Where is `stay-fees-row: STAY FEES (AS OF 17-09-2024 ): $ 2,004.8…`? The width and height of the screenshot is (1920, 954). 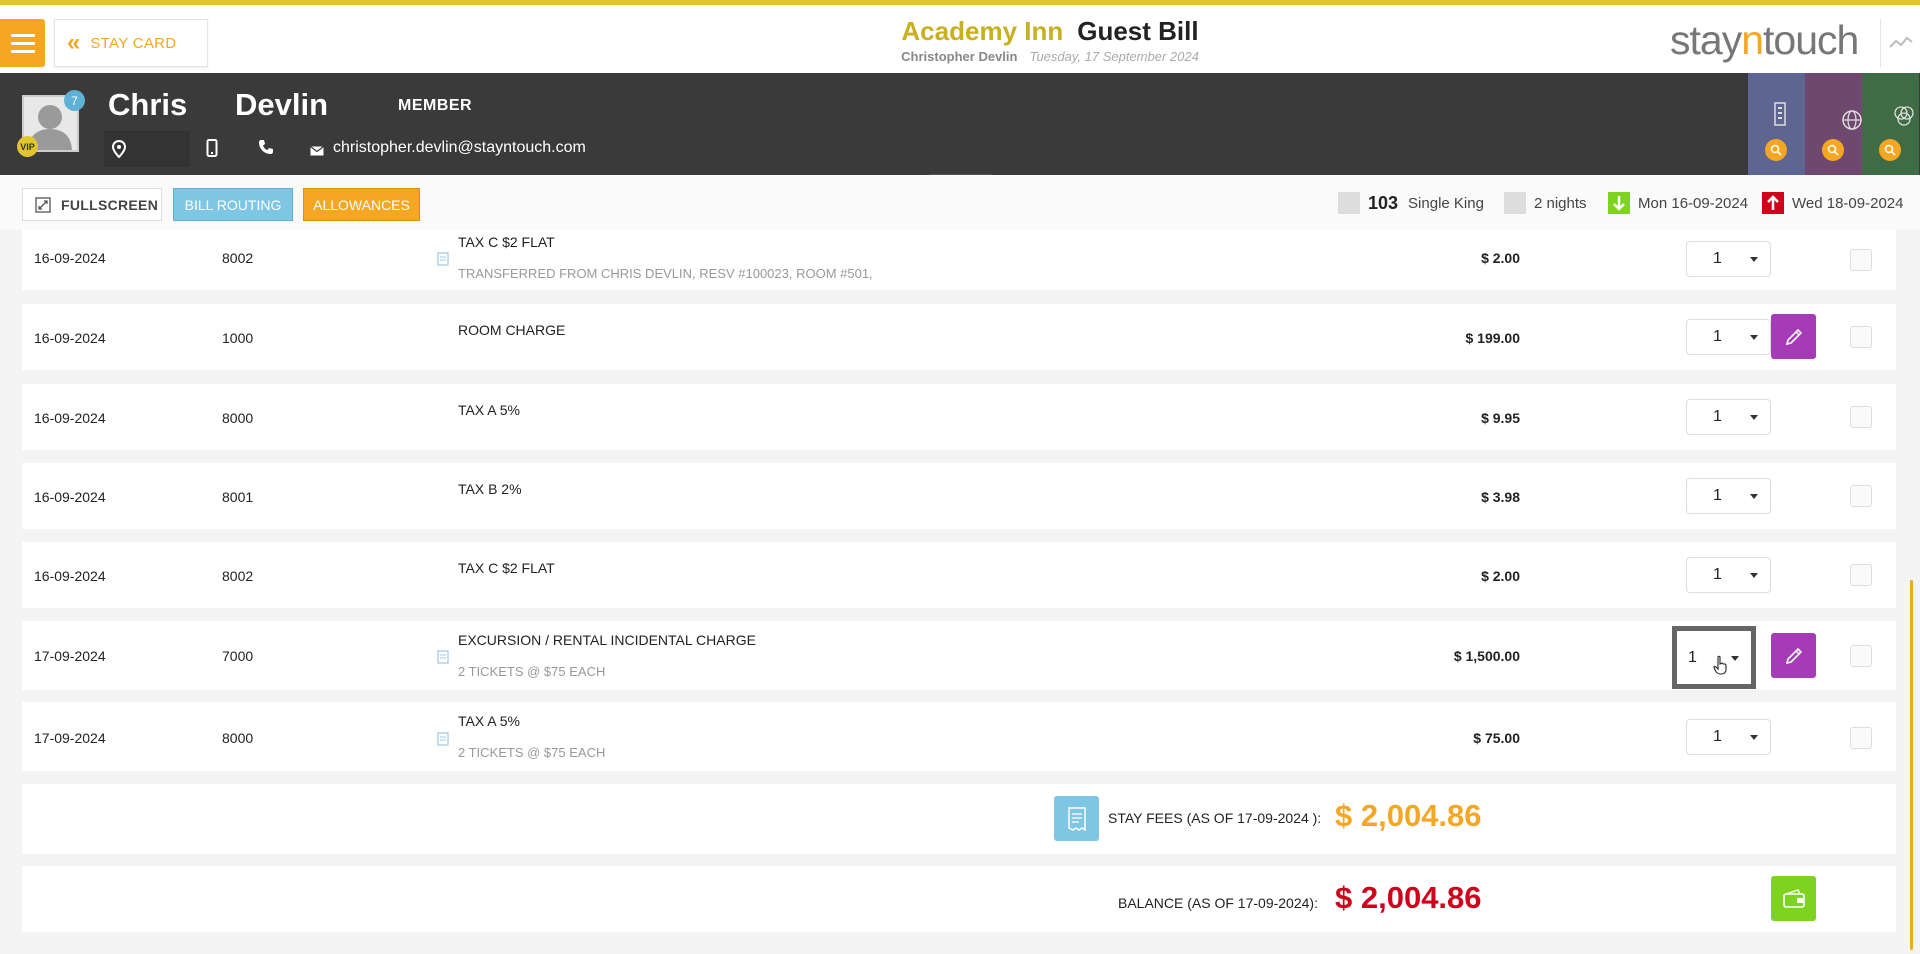
stay-fees-row: STAY FEES (AS OF 17-09-2024 ): $ 2,004.8… is located at coordinates (959, 819).